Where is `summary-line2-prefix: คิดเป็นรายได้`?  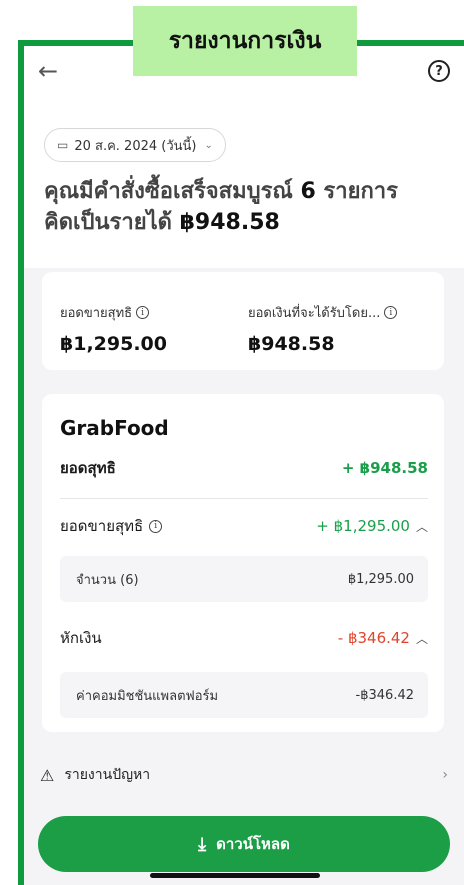
summary-line2-prefix: คิดเป็นรายได้ is located at coordinates (112, 222).